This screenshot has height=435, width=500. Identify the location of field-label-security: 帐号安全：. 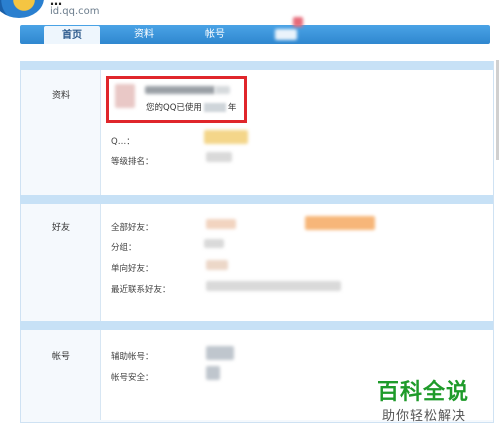
(132, 378).